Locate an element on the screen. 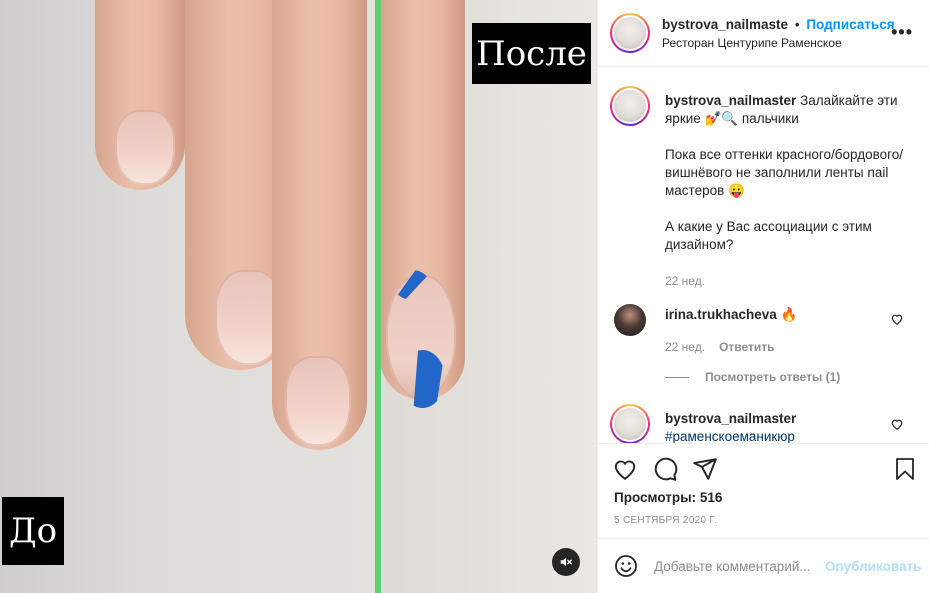  comment-hashtag: #раменскоеманикюр is located at coordinates (785, 435).